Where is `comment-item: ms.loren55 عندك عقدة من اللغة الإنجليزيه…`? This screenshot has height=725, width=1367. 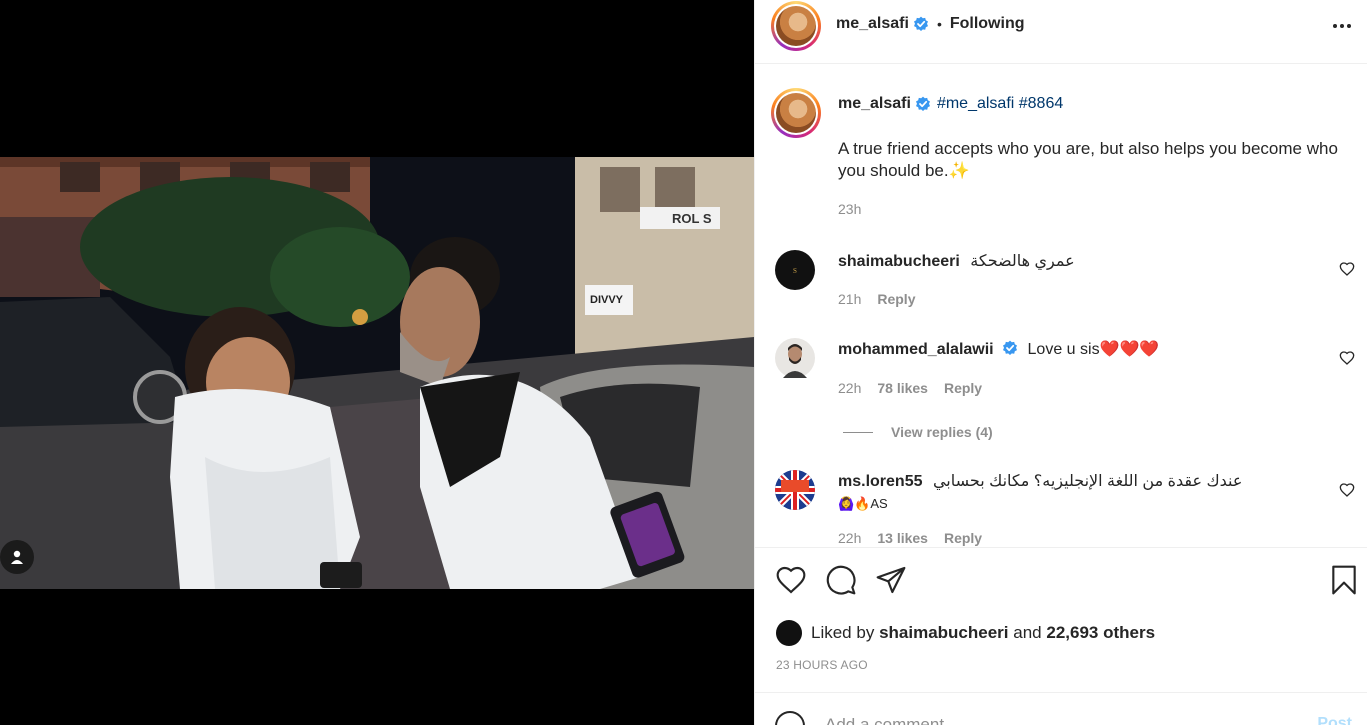
comment-item: ms.loren55 عندك عقدة من اللغة الإنجليزيه… is located at coordinates (1065, 507).